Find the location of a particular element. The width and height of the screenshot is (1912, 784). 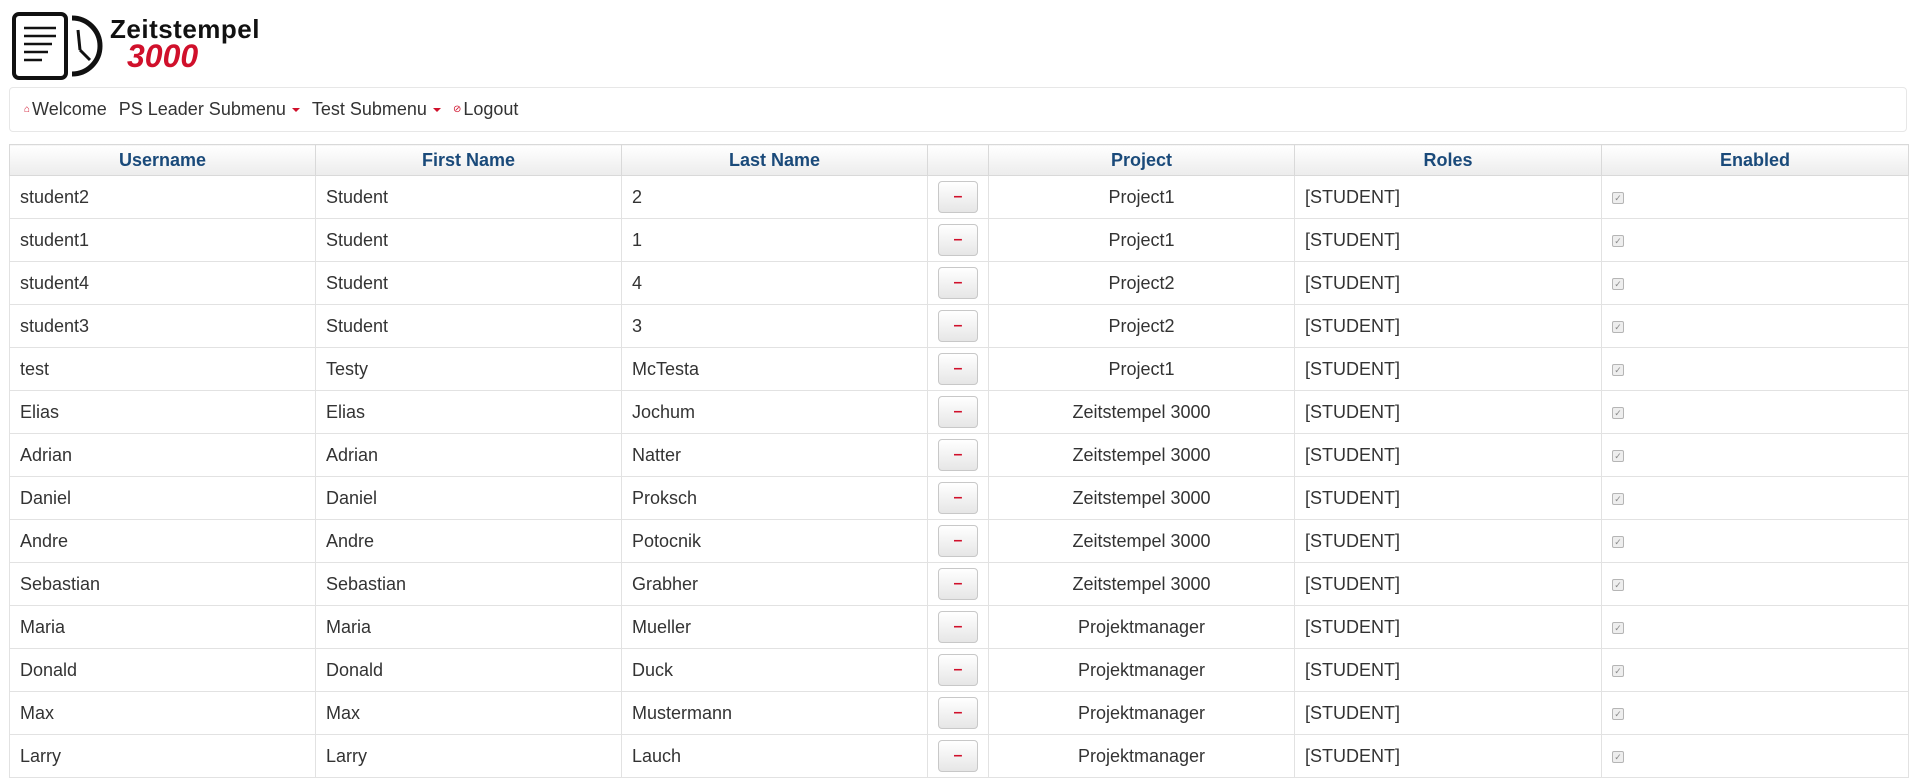

table-row: Larry Larry Lauch – Projektmanager [STUDENT] ✓ is located at coordinates (959, 756).